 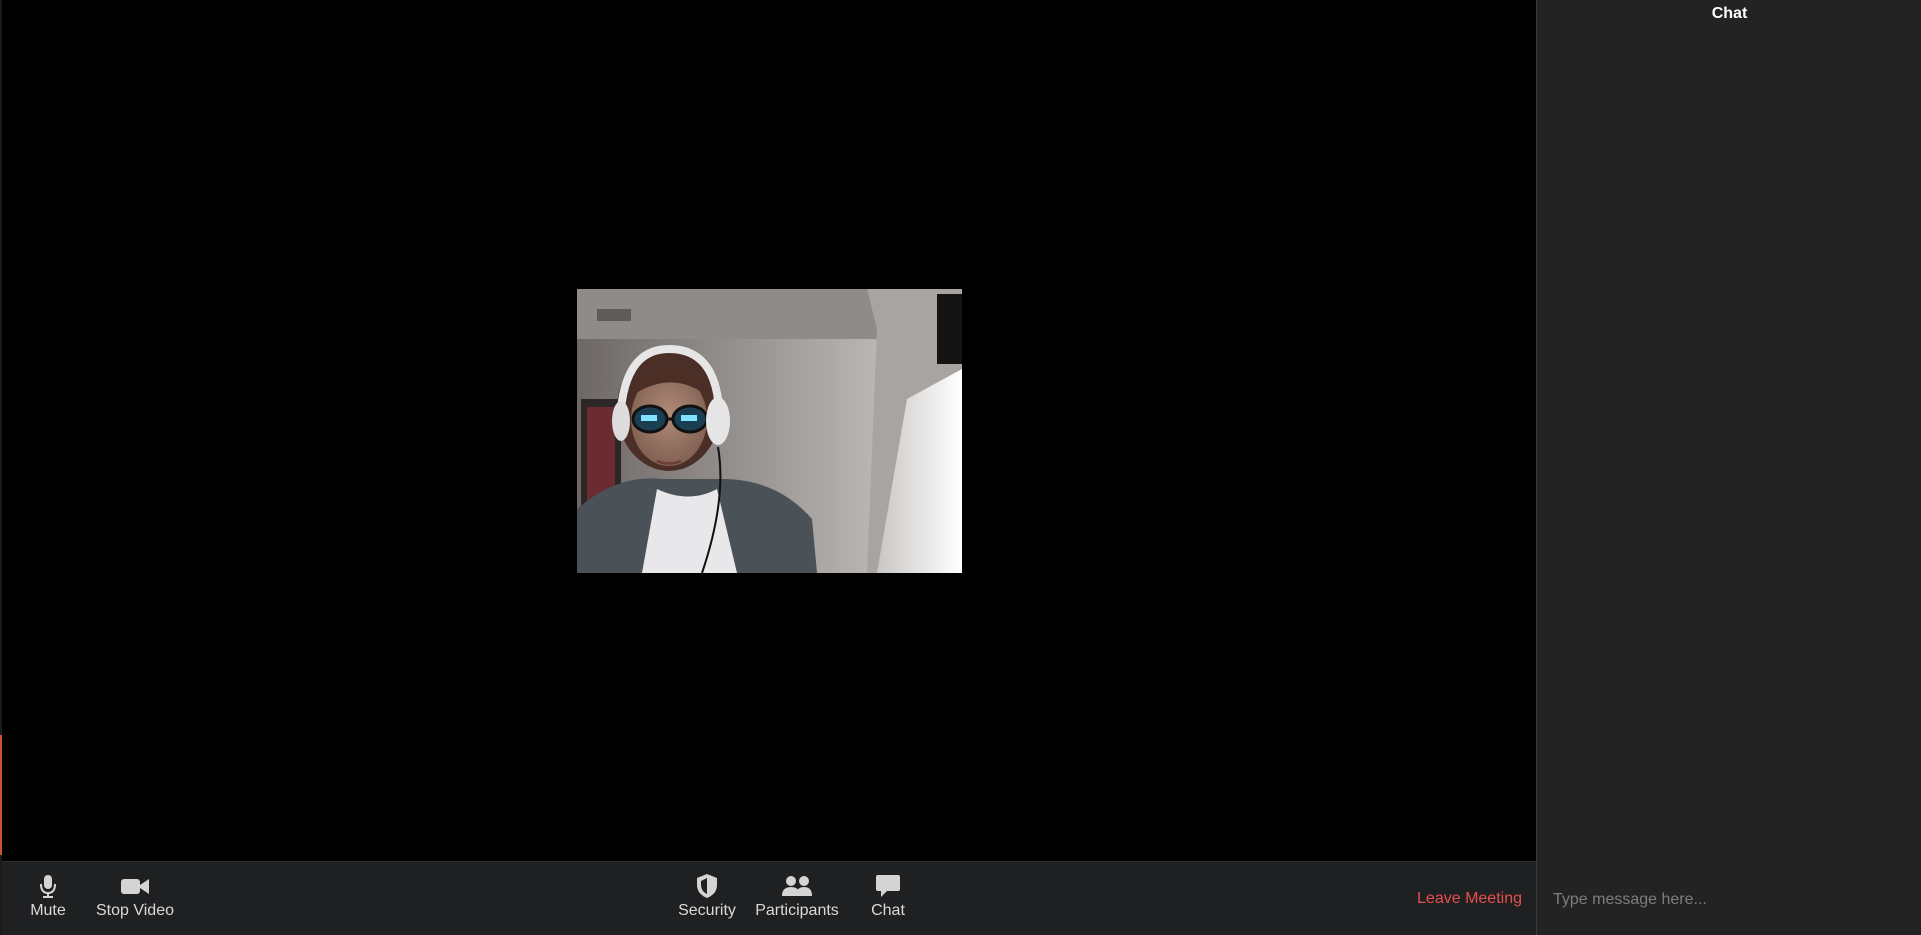 What do you see at coordinates (707, 910) in the screenshot?
I see `security-label: Security` at bounding box center [707, 910].